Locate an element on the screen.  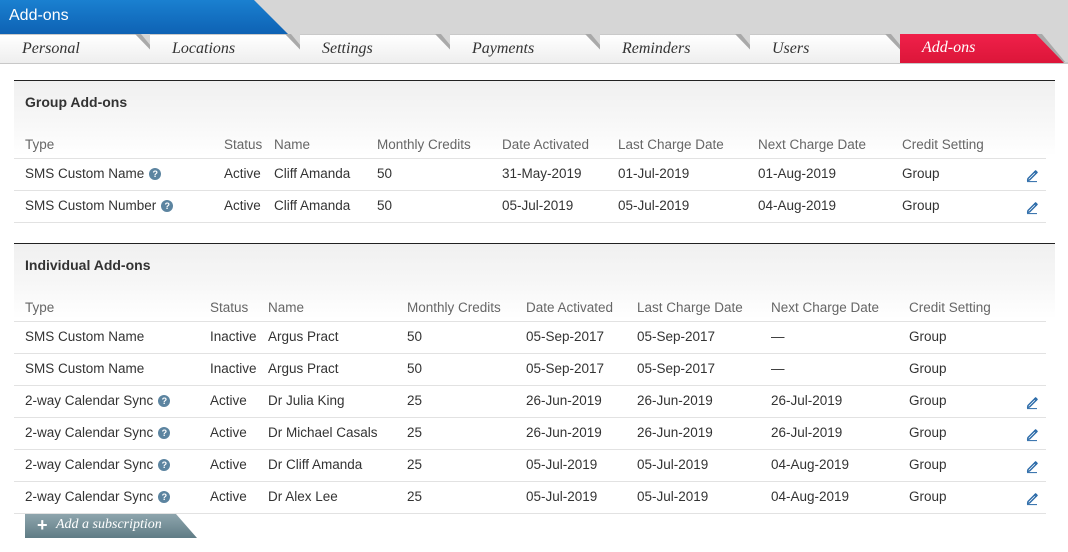
cell-last-charge-date: 05-Sep-2017 is located at coordinates (676, 368).